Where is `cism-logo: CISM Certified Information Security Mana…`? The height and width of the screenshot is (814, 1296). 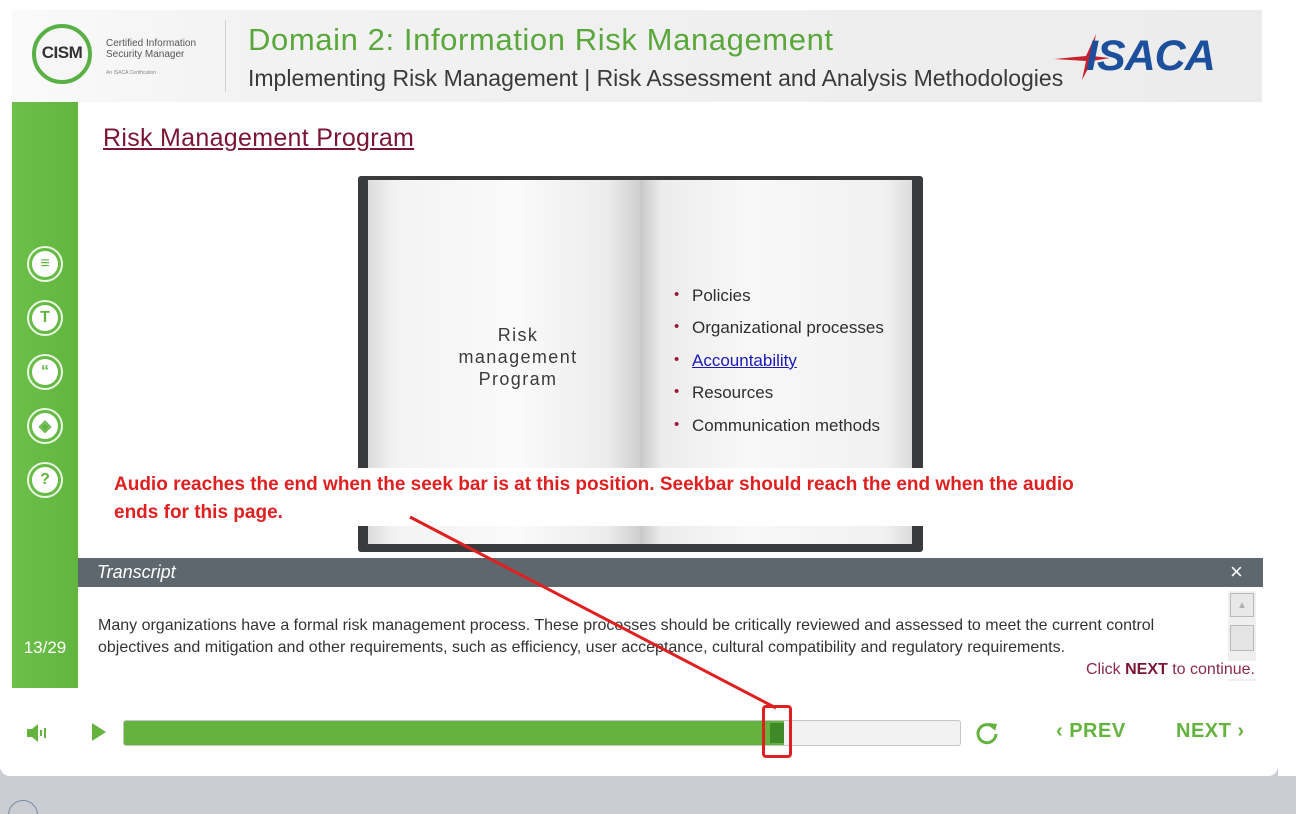
cism-logo: CISM Certified Information Security Mana… is located at coordinates (125, 55).